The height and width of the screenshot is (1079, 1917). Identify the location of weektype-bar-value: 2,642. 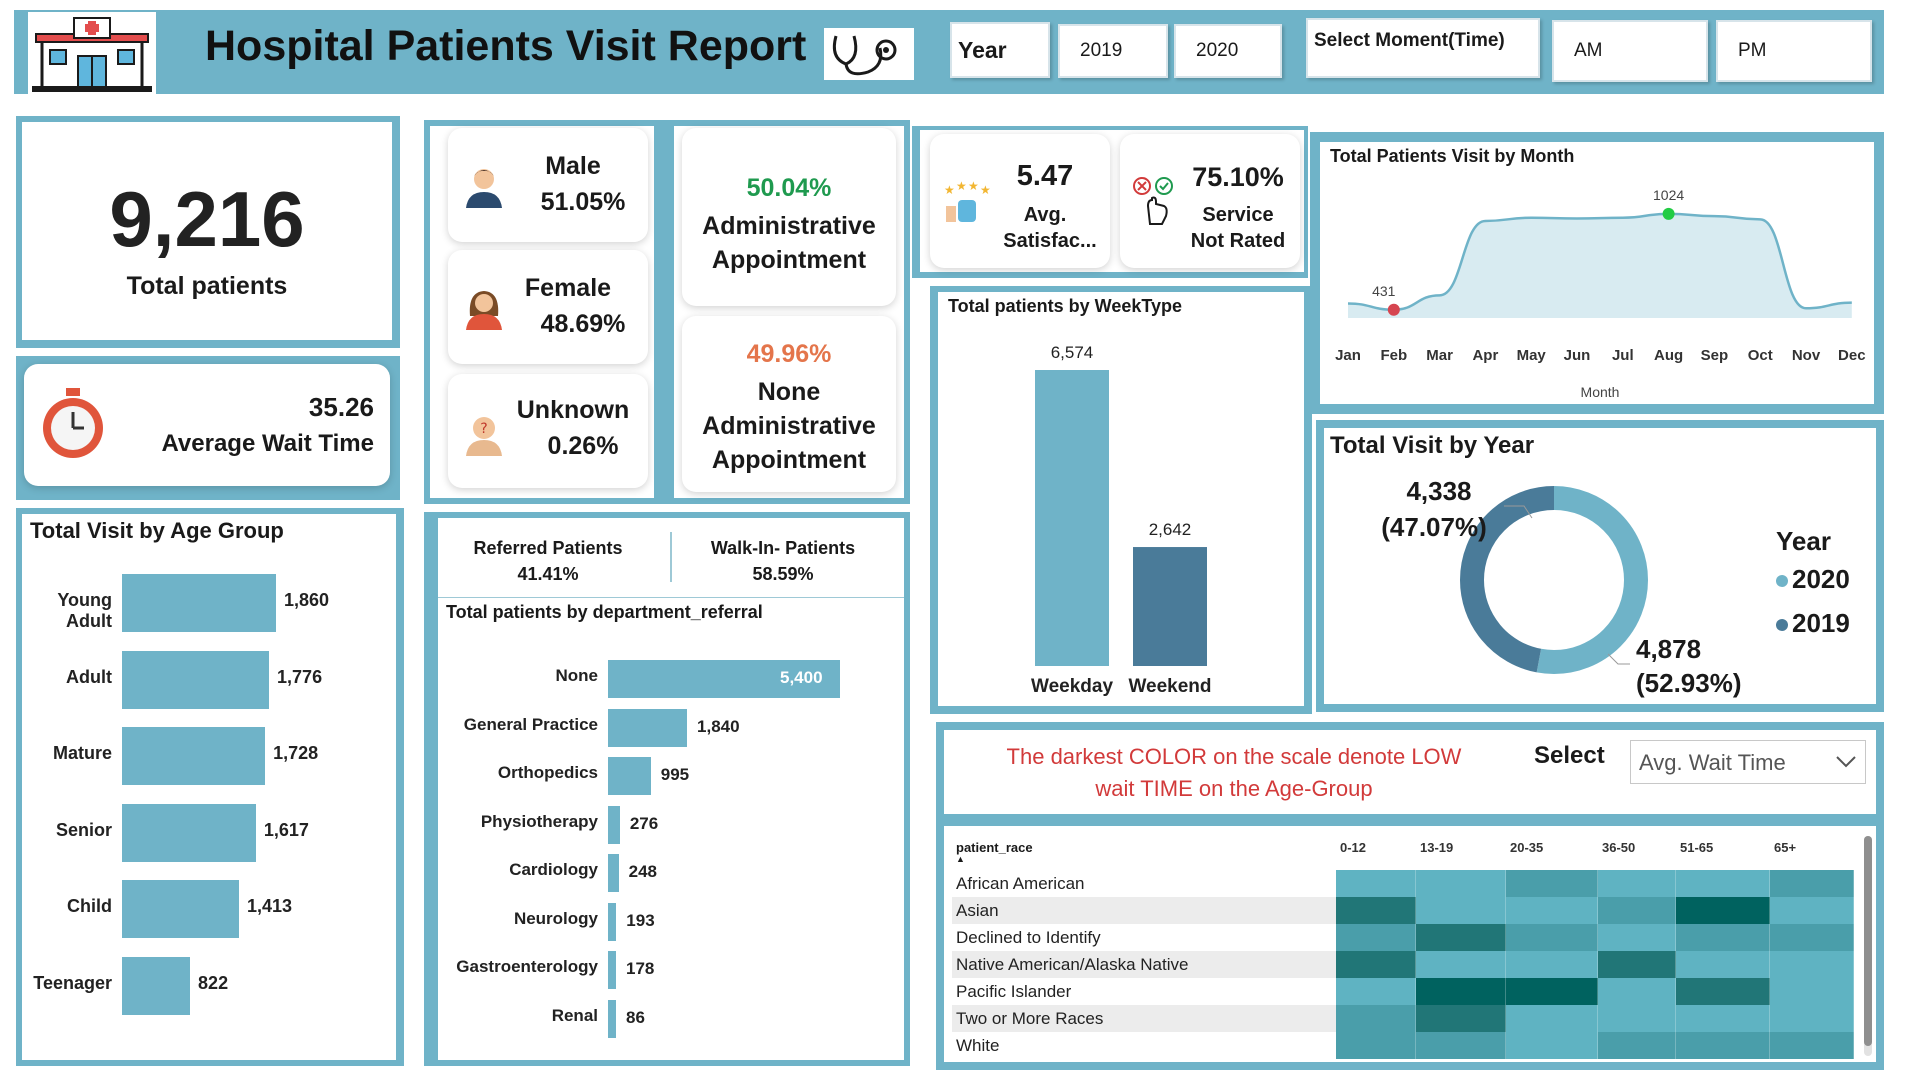
(1170, 529).